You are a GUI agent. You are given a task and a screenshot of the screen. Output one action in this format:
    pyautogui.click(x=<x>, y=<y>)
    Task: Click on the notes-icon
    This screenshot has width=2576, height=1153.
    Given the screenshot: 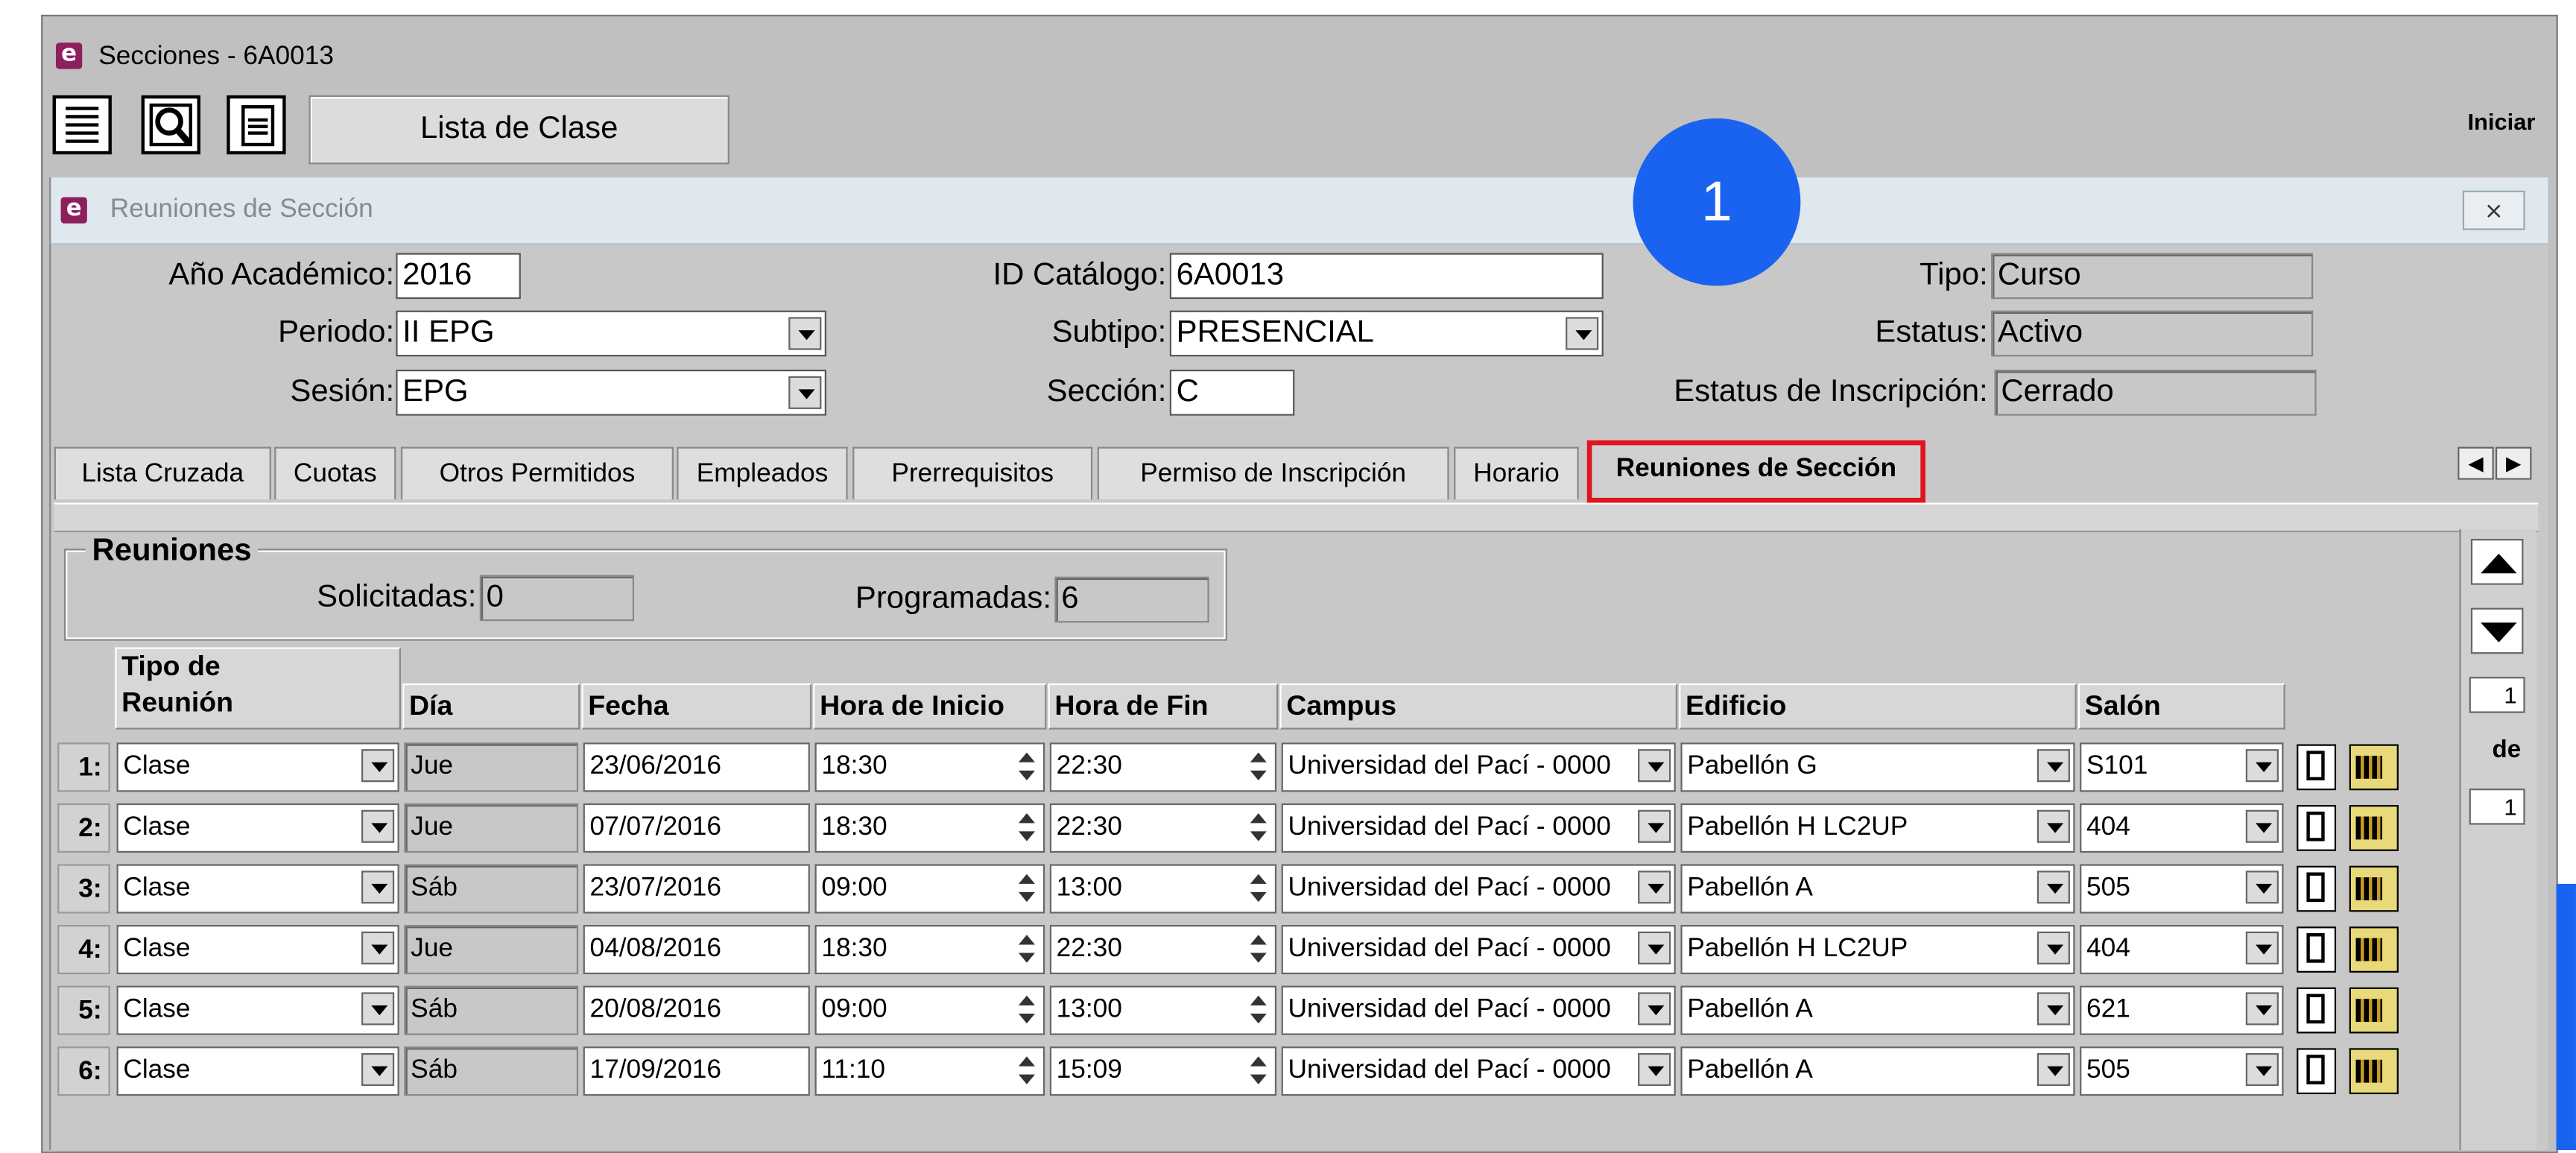 What is the action you would take?
    pyautogui.click(x=256, y=125)
    